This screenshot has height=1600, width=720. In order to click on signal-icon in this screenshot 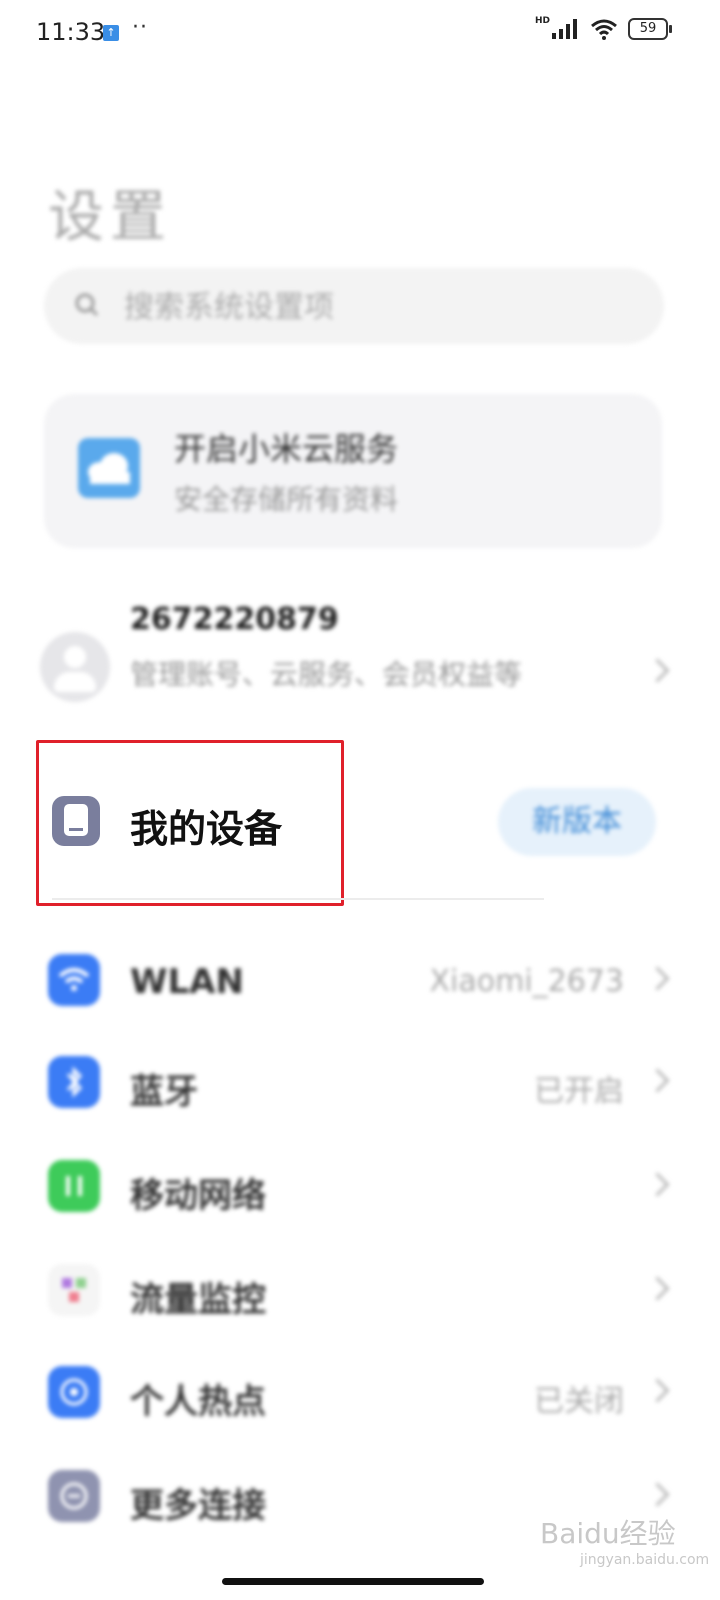, I will do `click(564, 29)`.